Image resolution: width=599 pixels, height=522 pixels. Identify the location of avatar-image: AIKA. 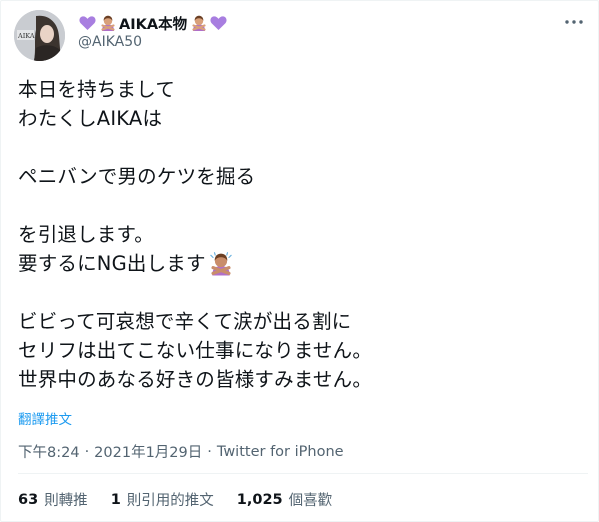
(39, 35).